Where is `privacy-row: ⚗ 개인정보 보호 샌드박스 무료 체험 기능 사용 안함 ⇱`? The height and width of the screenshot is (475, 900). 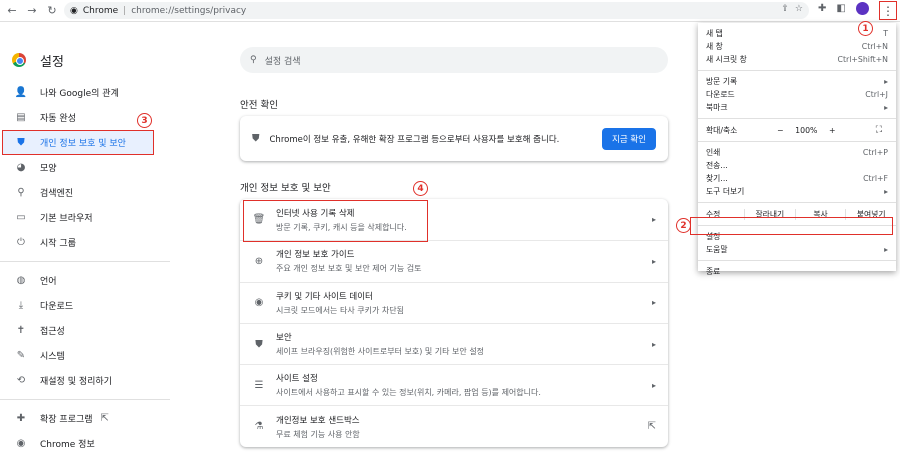
privacy-row: ⚗ 개인정보 보호 샌드박스 무료 체험 기능 사용 안함 ⇱ is located at coordinates (454, 425).